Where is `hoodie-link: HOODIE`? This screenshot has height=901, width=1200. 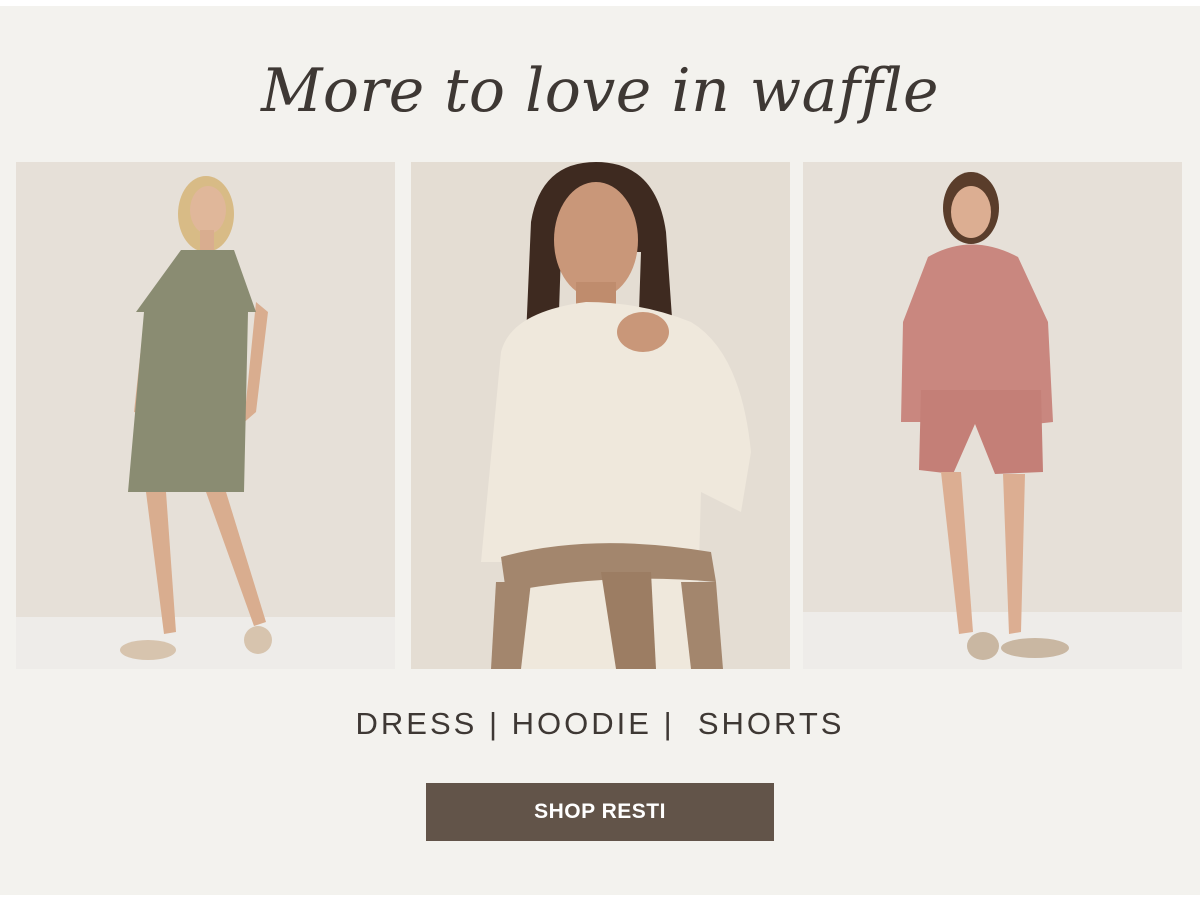 hoodie-link: HOODIE is located at coordinates (582, 723).